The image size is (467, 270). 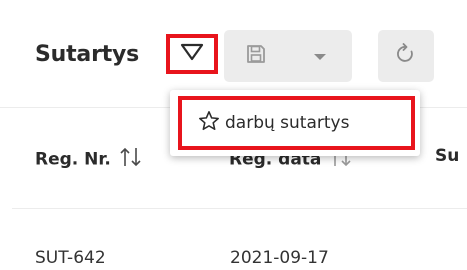 I want to click on column-header-label: Reg. Nr., so click(x=73, y=159).